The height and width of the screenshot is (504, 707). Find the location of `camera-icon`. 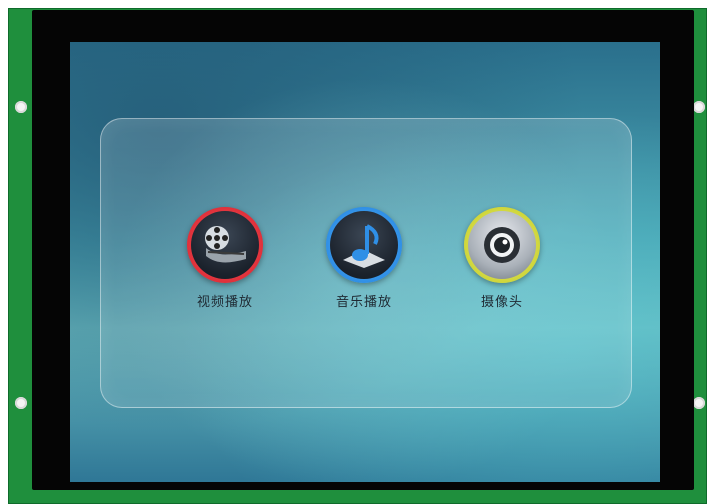

camera-icon is located at coordinates (502, 245).